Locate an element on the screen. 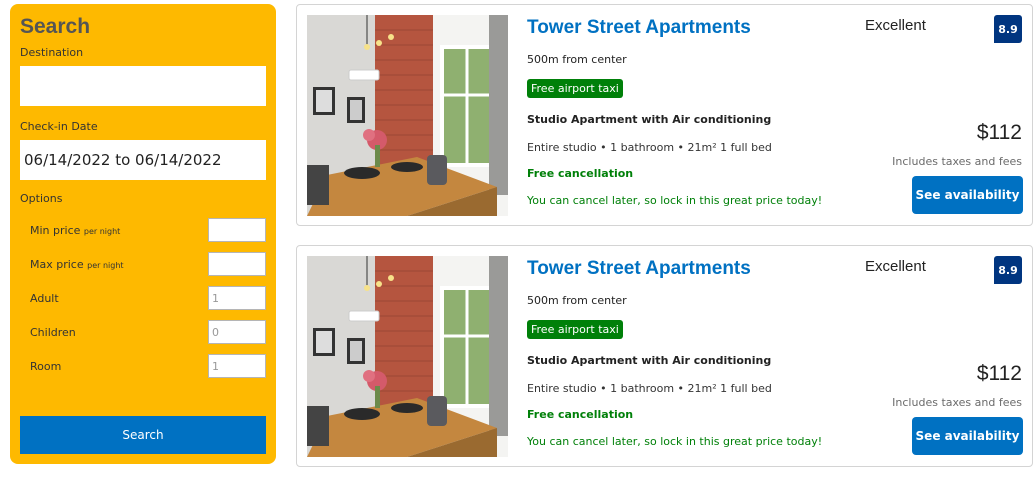  checkin-date-input: 06/14/2022 to 06/14/2022 is located at coordinates (143, 160).